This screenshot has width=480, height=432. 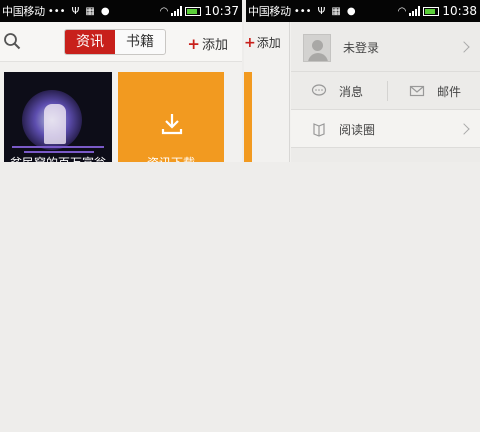 I want to click on top-toolbar: 资讯 书籍 + 添加, so click(x=121, y=42).